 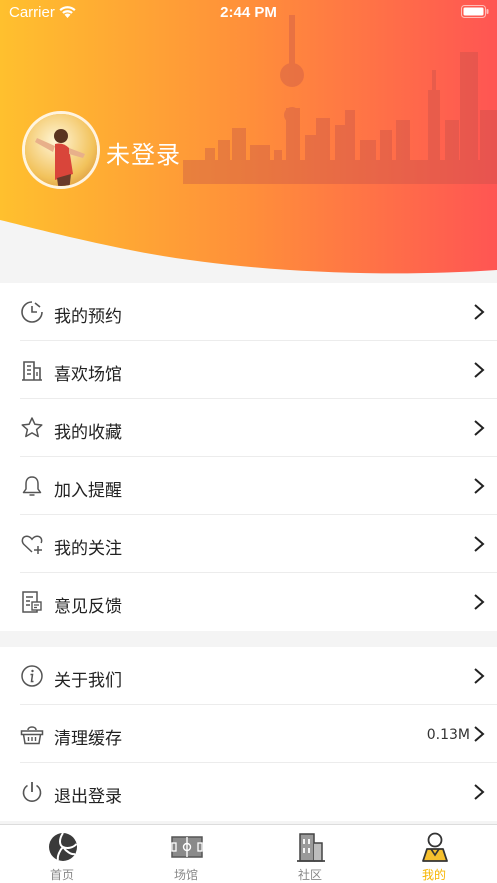 What do you see at coordinates (248, 428) in the screenshot?
I see `menu-item-favorites: 我的收藏` at bounding box center [248, 428].